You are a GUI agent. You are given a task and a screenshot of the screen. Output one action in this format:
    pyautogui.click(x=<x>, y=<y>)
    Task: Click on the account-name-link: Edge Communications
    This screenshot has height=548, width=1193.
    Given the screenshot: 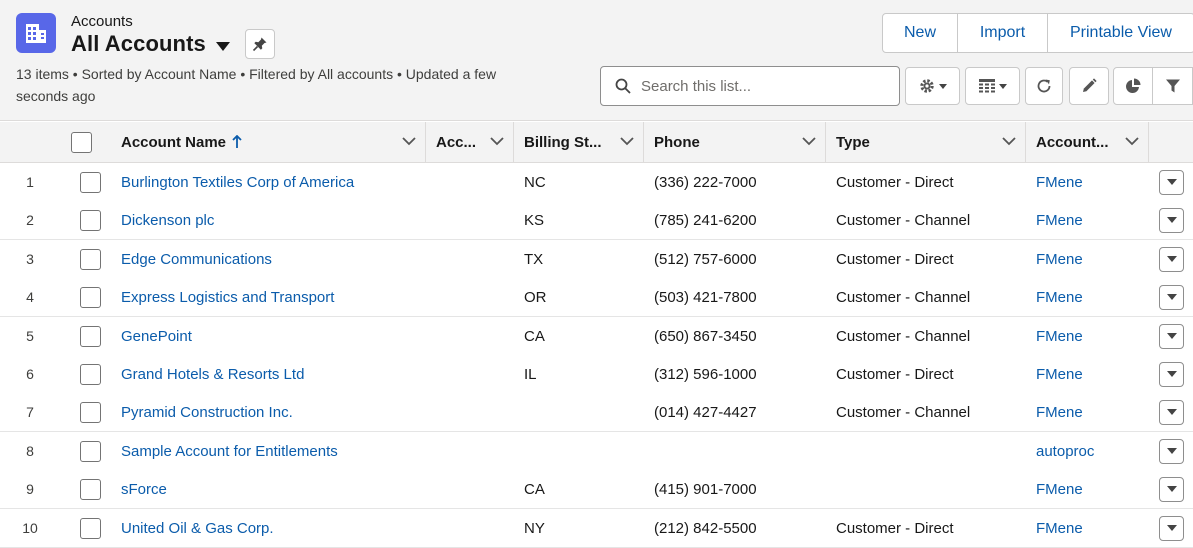 What is the action you would take?
    pyautogui.click(x=196, y=259)
    